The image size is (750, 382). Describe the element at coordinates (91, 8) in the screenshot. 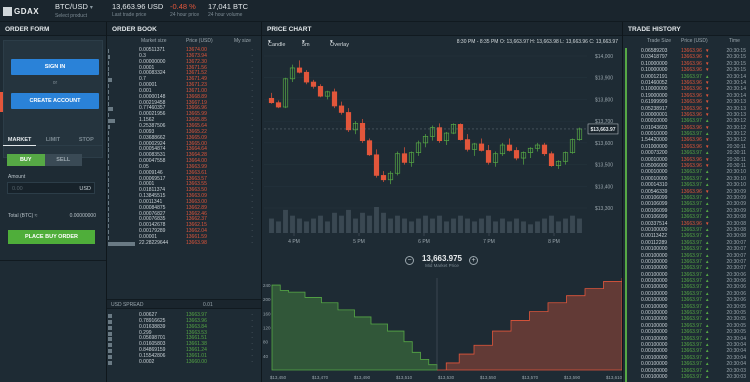

I see `chevron-down-icon: ▾` at that location.